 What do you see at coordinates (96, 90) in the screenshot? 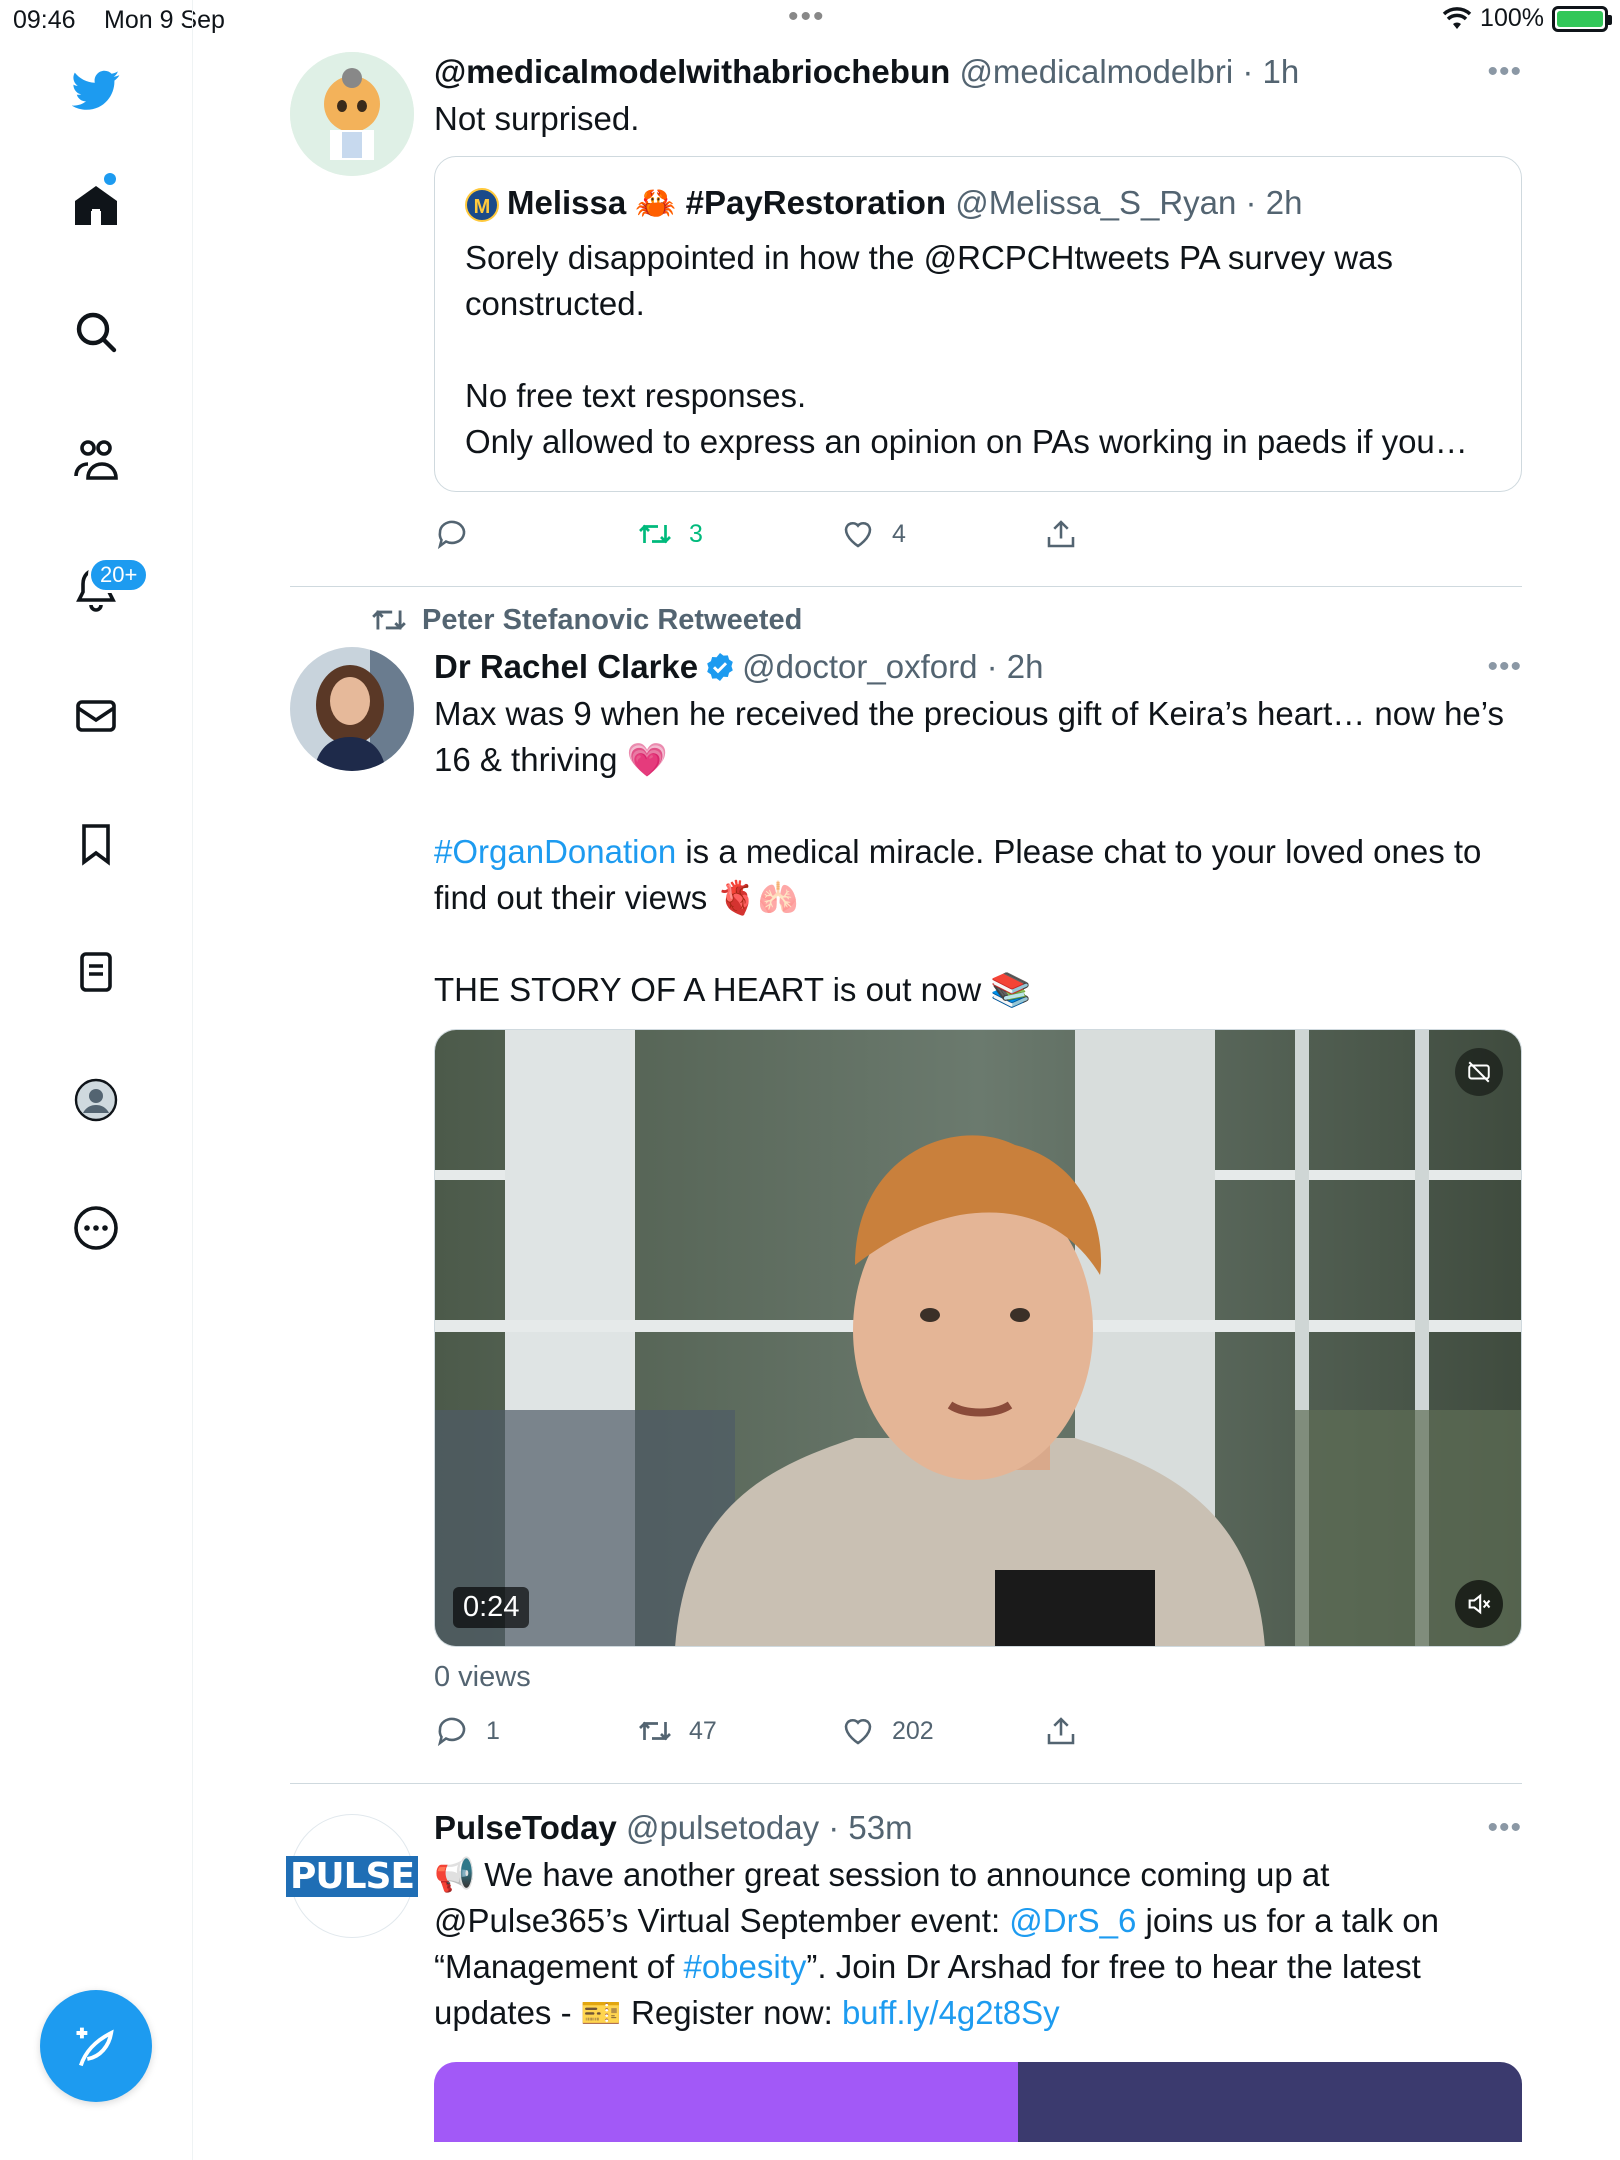
I see `twitter-logo-icon` at bounding box center [96, 90].